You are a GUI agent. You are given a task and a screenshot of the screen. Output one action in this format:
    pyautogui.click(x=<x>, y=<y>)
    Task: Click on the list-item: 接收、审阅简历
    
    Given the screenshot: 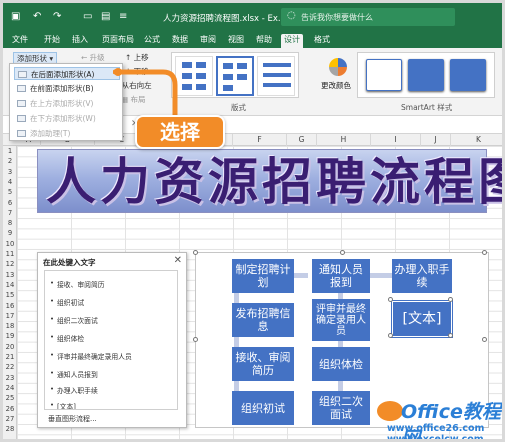 What is the action you would take?
    pyautogui.click(x=77, y=284)
    